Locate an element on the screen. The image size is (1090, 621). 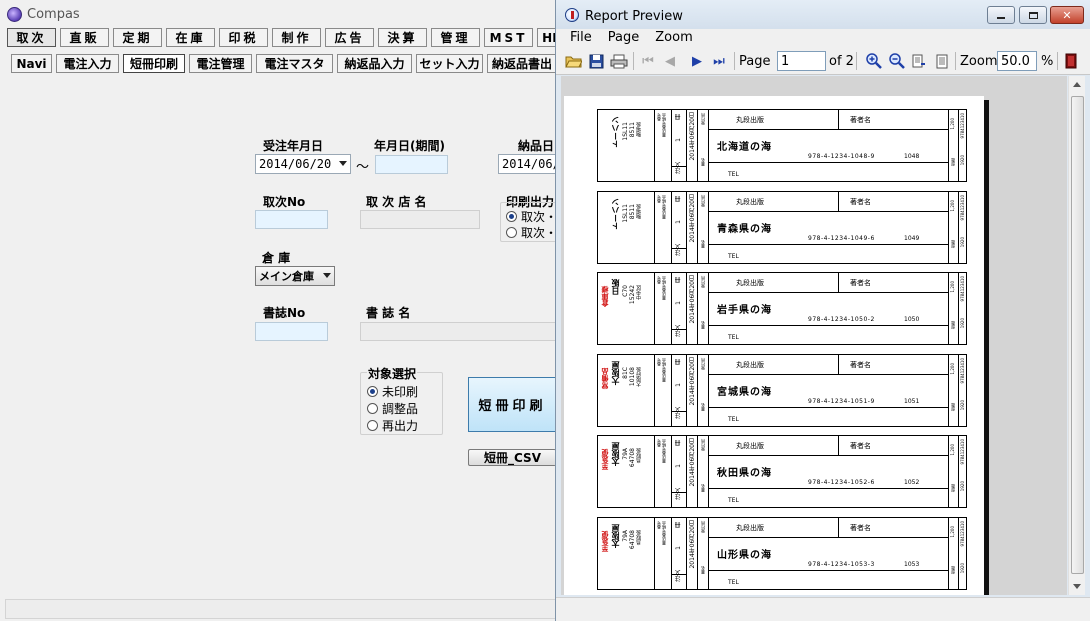
page-number-input: 1 is located at coordinates (801, 61).